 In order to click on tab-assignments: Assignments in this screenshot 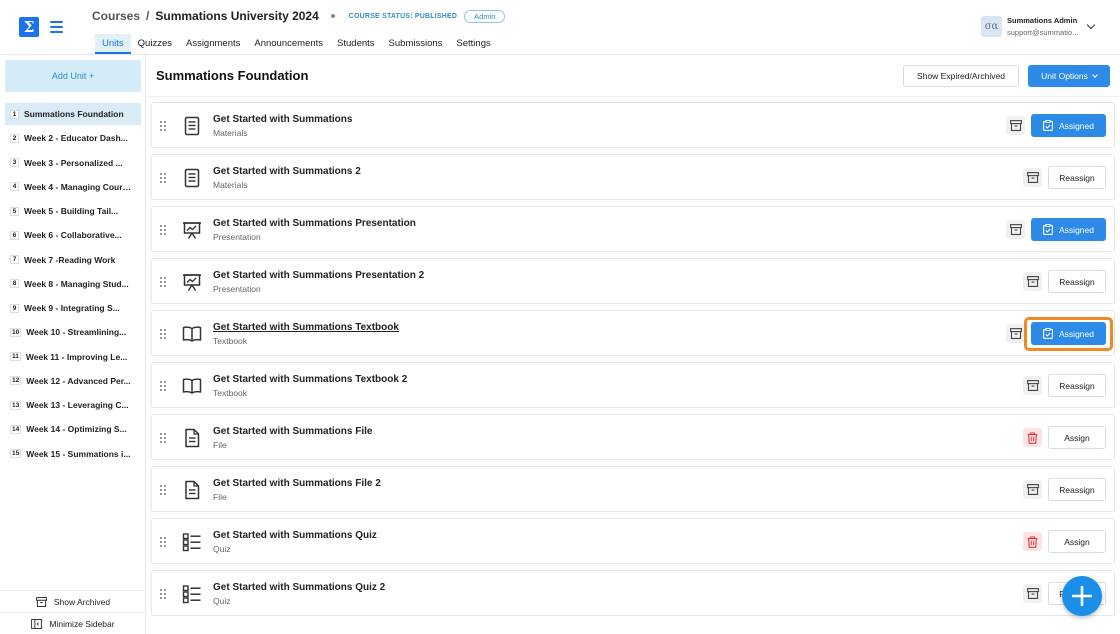, I will do `click(213, 44)`.